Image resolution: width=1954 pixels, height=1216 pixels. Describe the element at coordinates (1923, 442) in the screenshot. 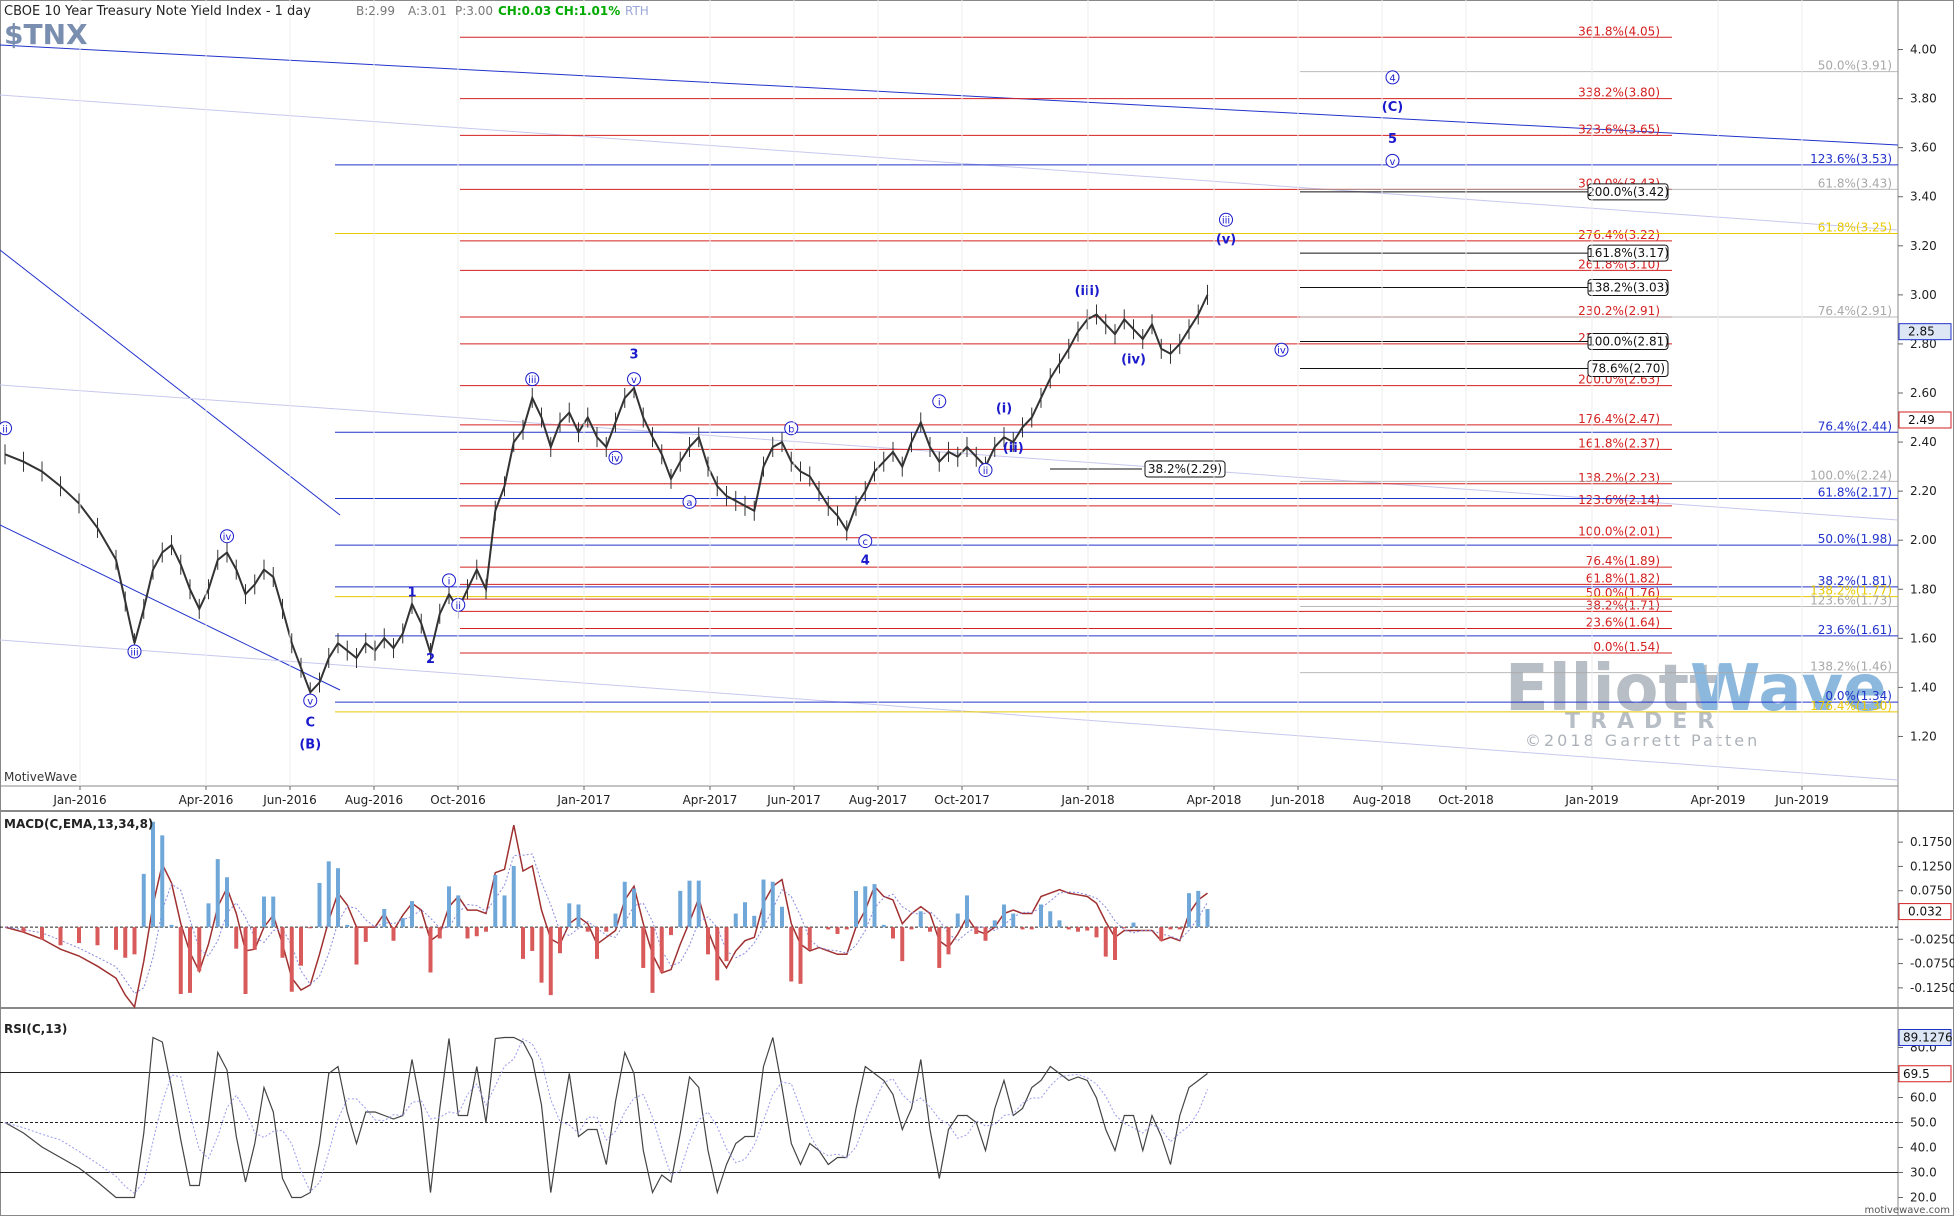

I see `y-tick-label: 2.40` at that location.